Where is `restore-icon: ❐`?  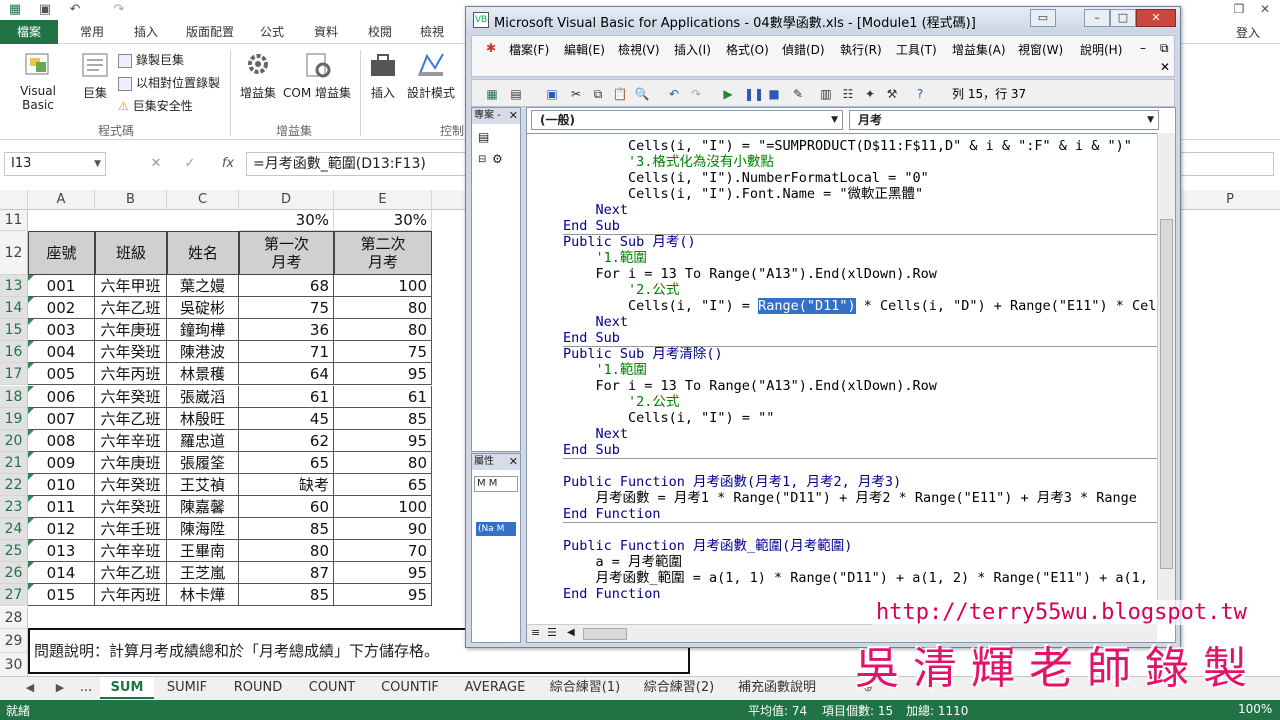
restore-icon: ❐ is located at coordinates (1239, 9).